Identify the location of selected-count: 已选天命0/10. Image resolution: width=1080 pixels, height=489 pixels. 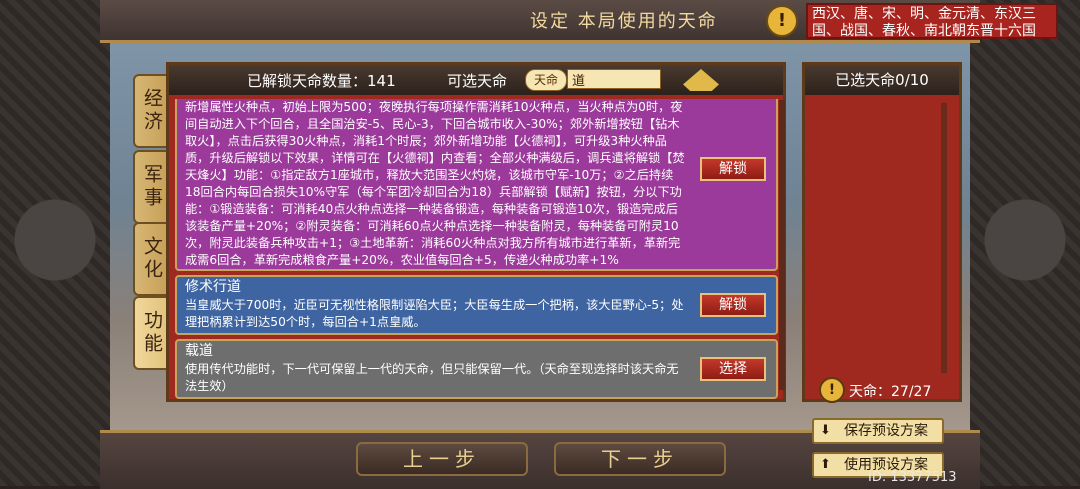
(882, 80).